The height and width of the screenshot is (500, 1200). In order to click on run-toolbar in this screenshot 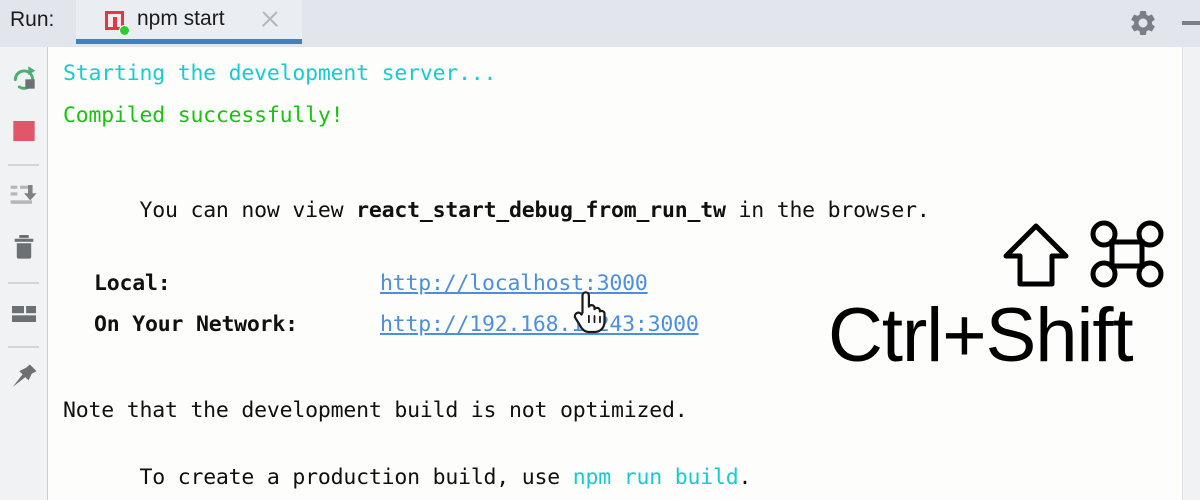, I will do `click(24, 273)`.